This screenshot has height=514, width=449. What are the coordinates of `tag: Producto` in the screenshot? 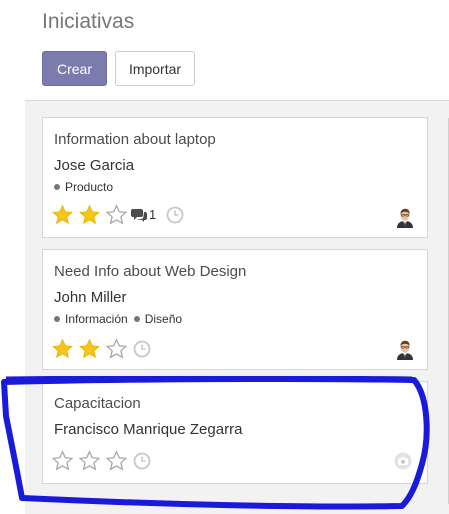 It's located at (83, 187).